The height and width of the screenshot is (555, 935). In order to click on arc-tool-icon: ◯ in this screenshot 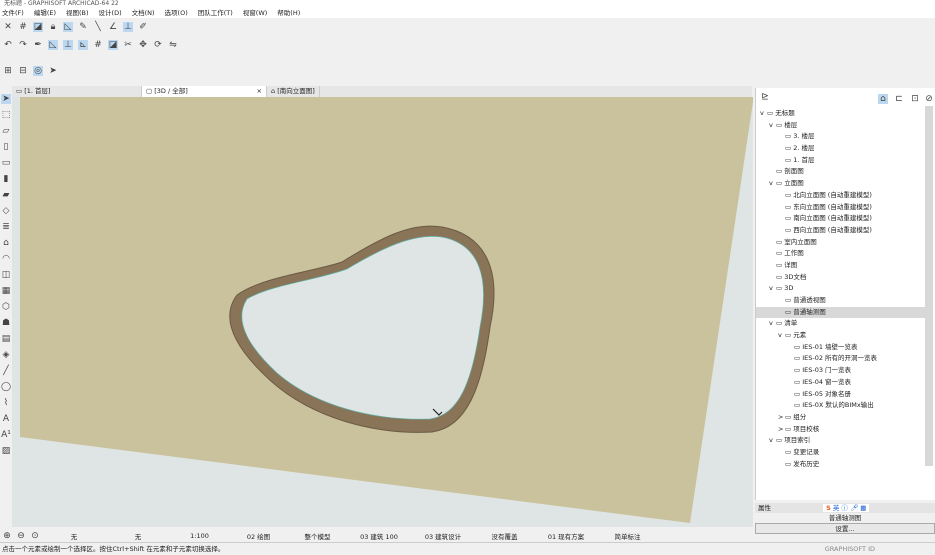, I will do `click(6, 387)`.